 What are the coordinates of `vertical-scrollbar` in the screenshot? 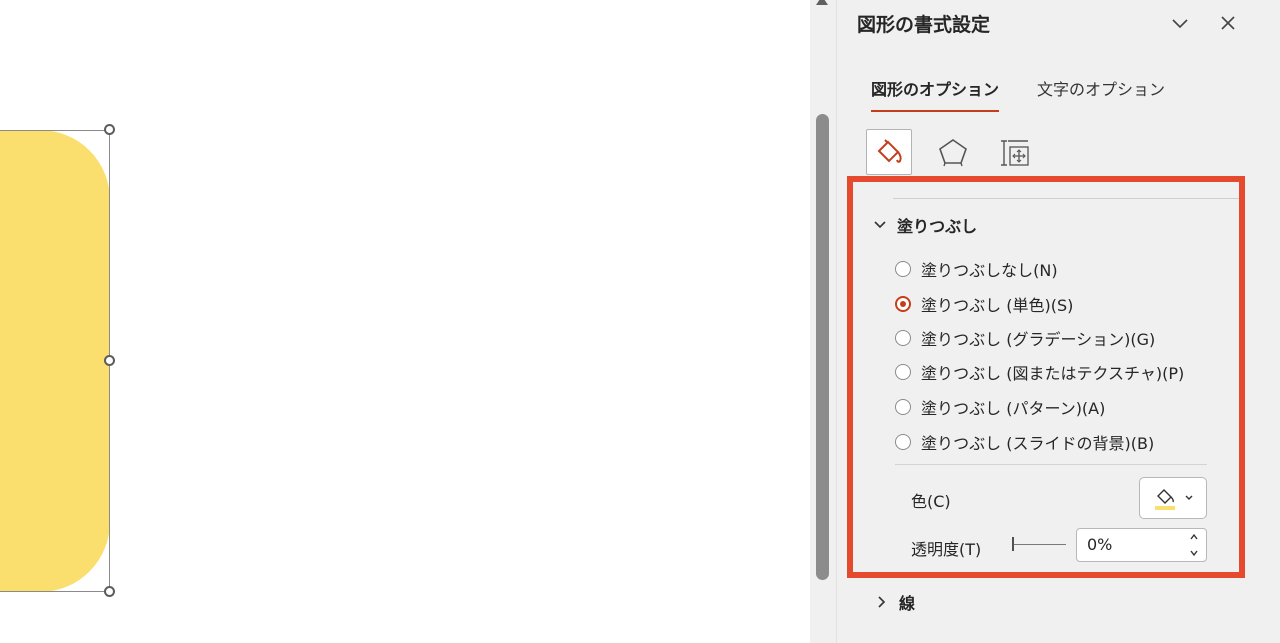 It's located at (823, 321).